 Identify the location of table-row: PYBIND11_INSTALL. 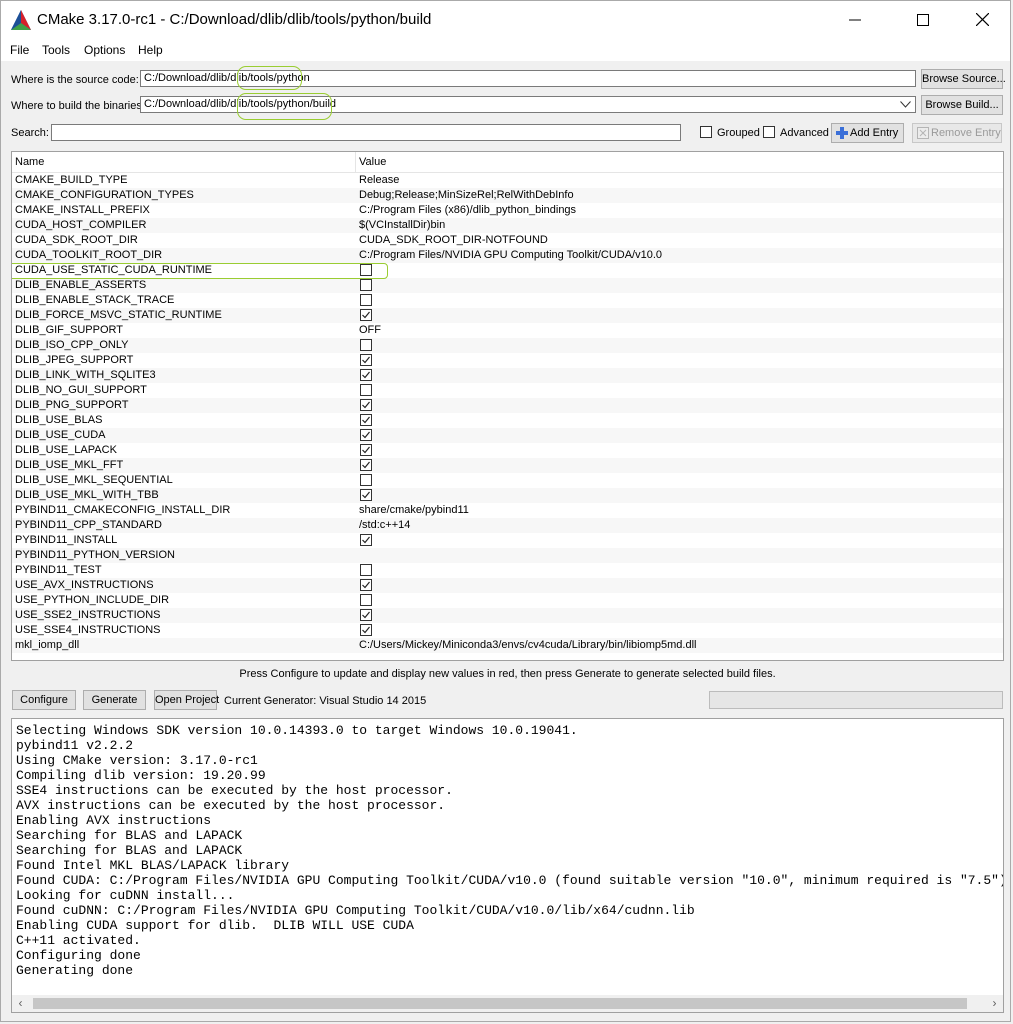
(507, 540).